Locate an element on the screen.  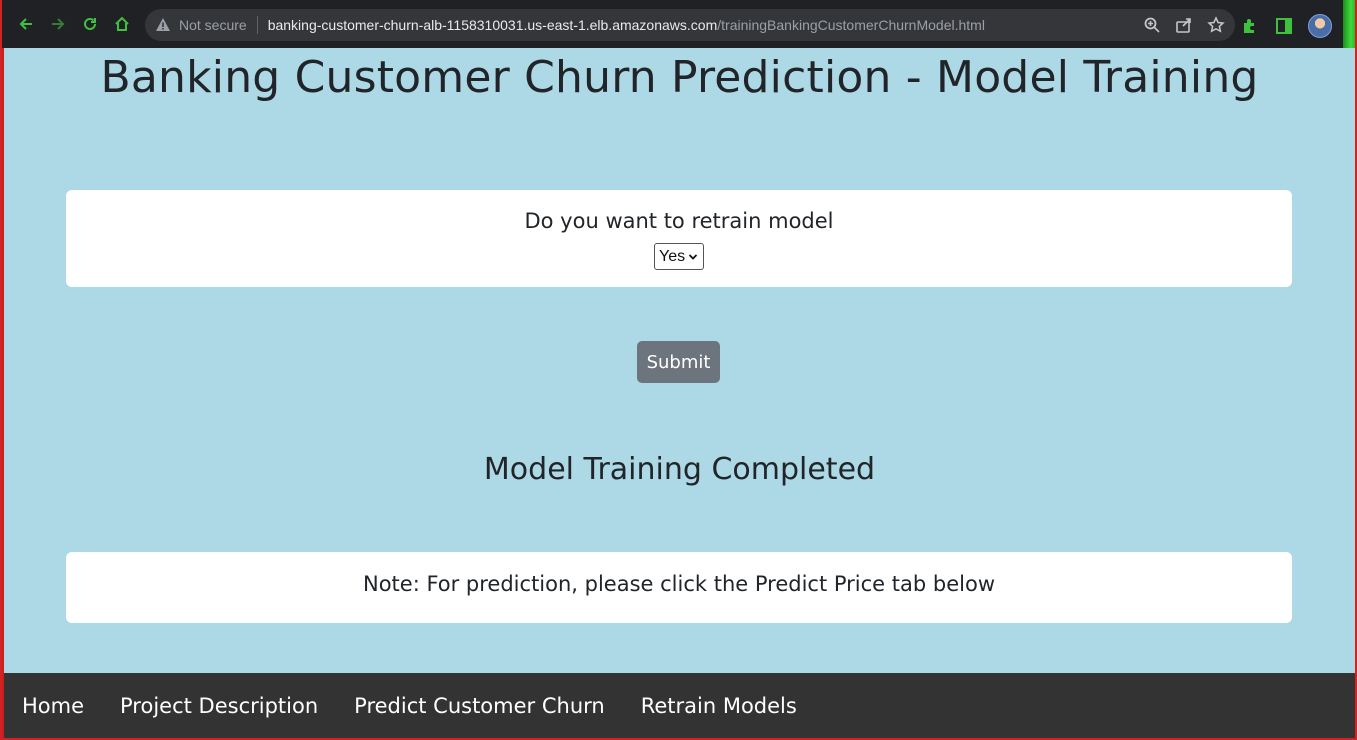
retrain-question: Do you want to retrain model is located at coordinates (679, 221).